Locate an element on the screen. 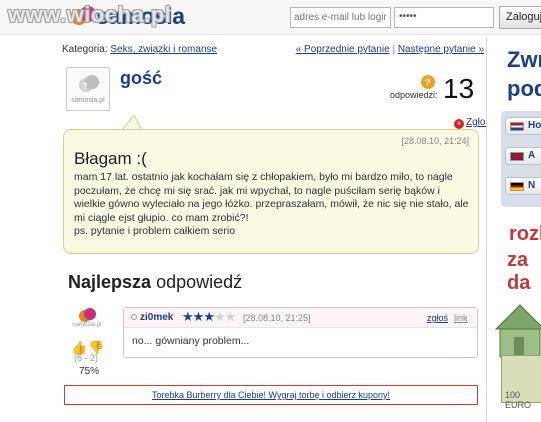  country-label: A is located at coordinates (532, 155).